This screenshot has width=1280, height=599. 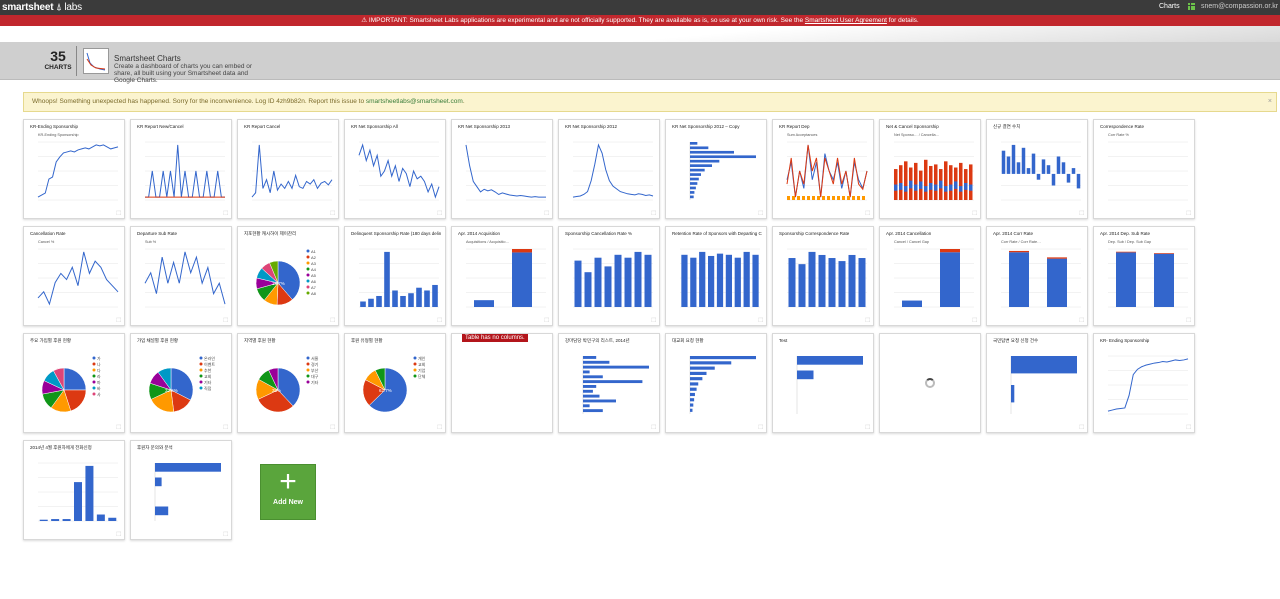 I want to click on brand-logo: smartsheet ⍋ labs, so click(x=42, y=7).